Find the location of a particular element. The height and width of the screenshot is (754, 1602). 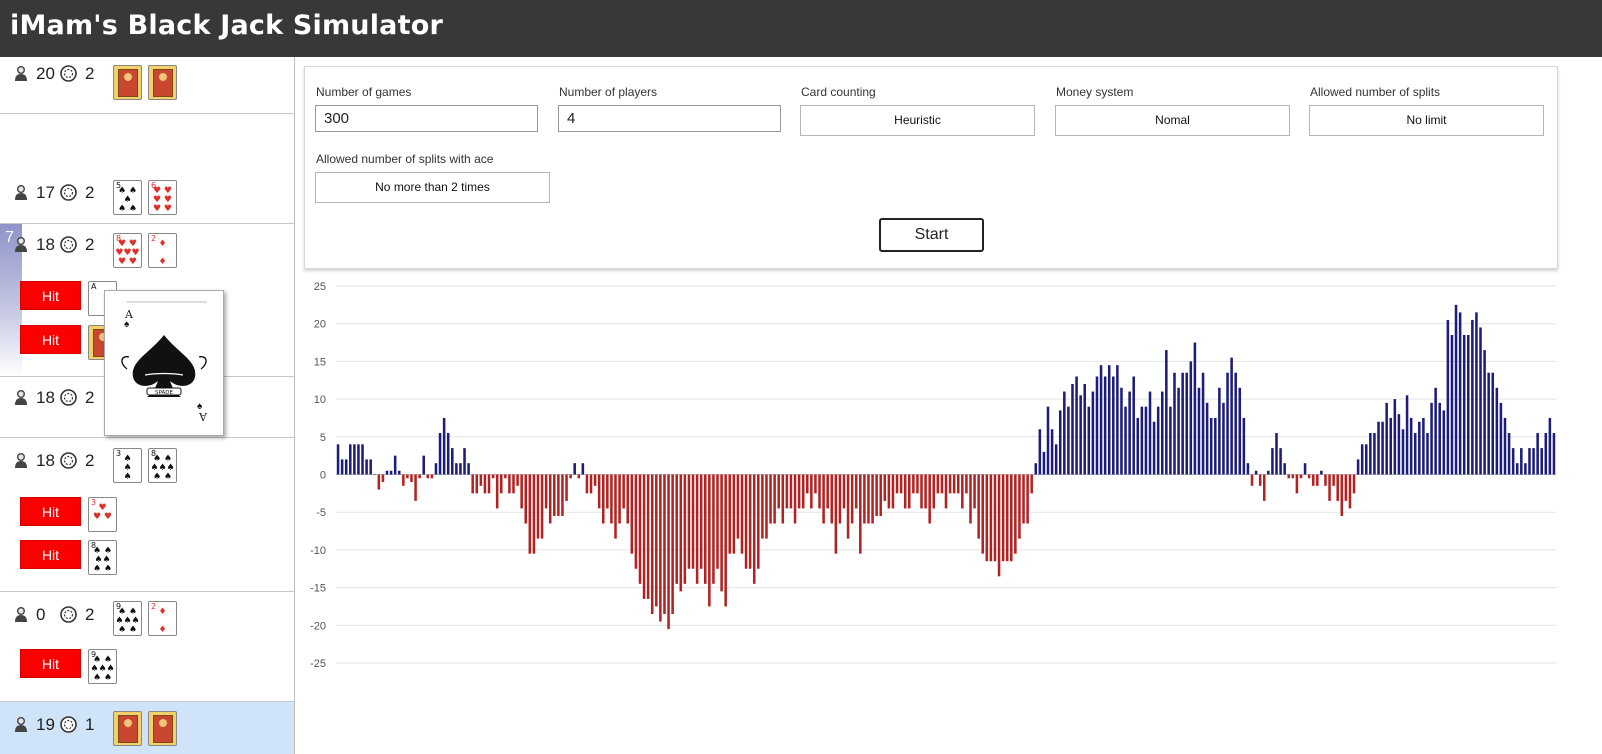

money-select: Nomal is located at coordinates (1172, 120).